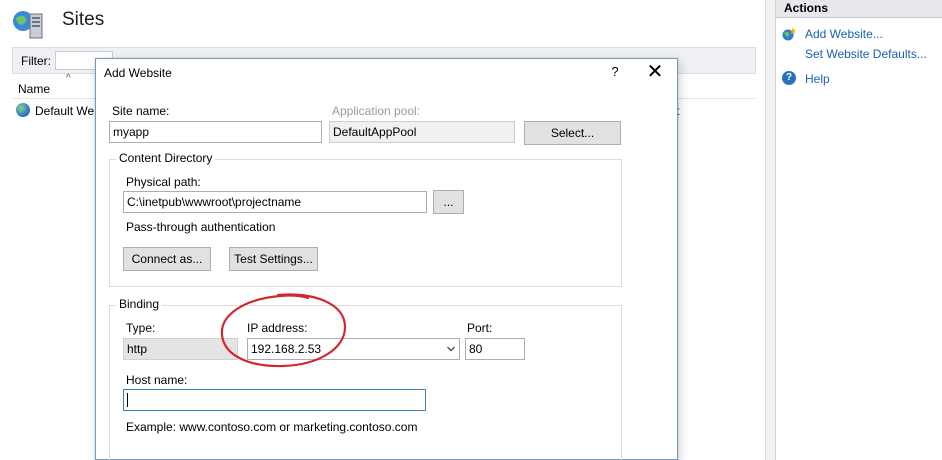 The height and width of the screenshot is (460, 942). I want to click on close-button: ✕, so click(655, 72).